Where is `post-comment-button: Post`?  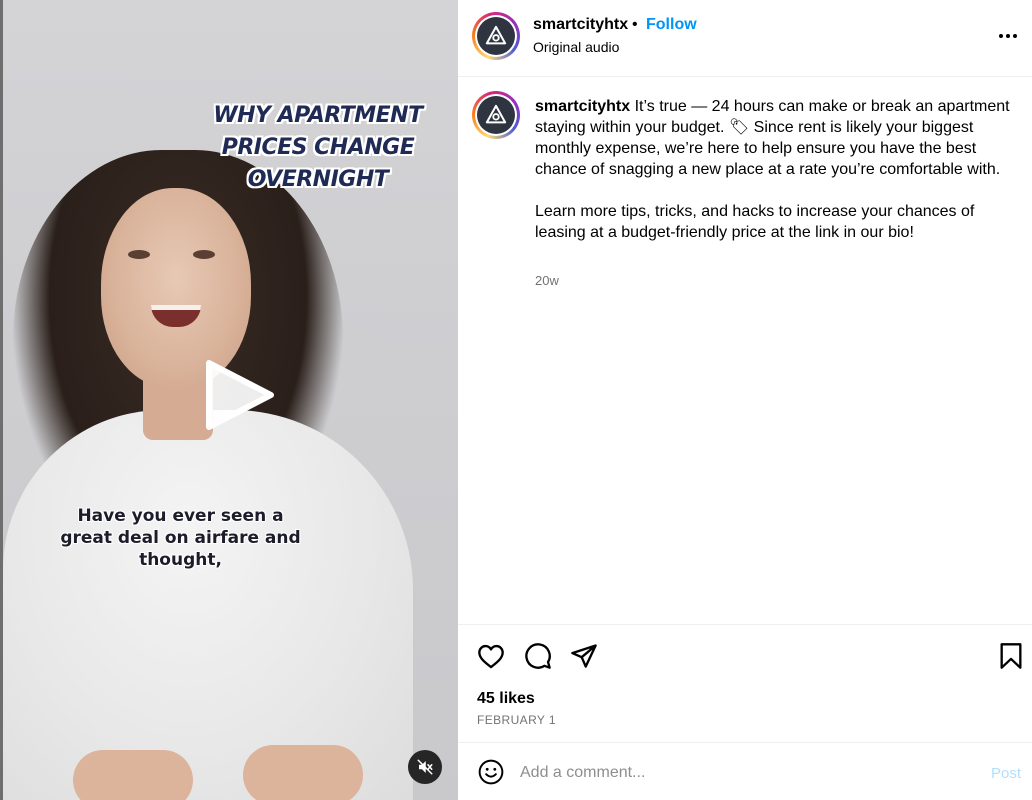
post-comment-button: Post is located at coordinates (1006, 773).